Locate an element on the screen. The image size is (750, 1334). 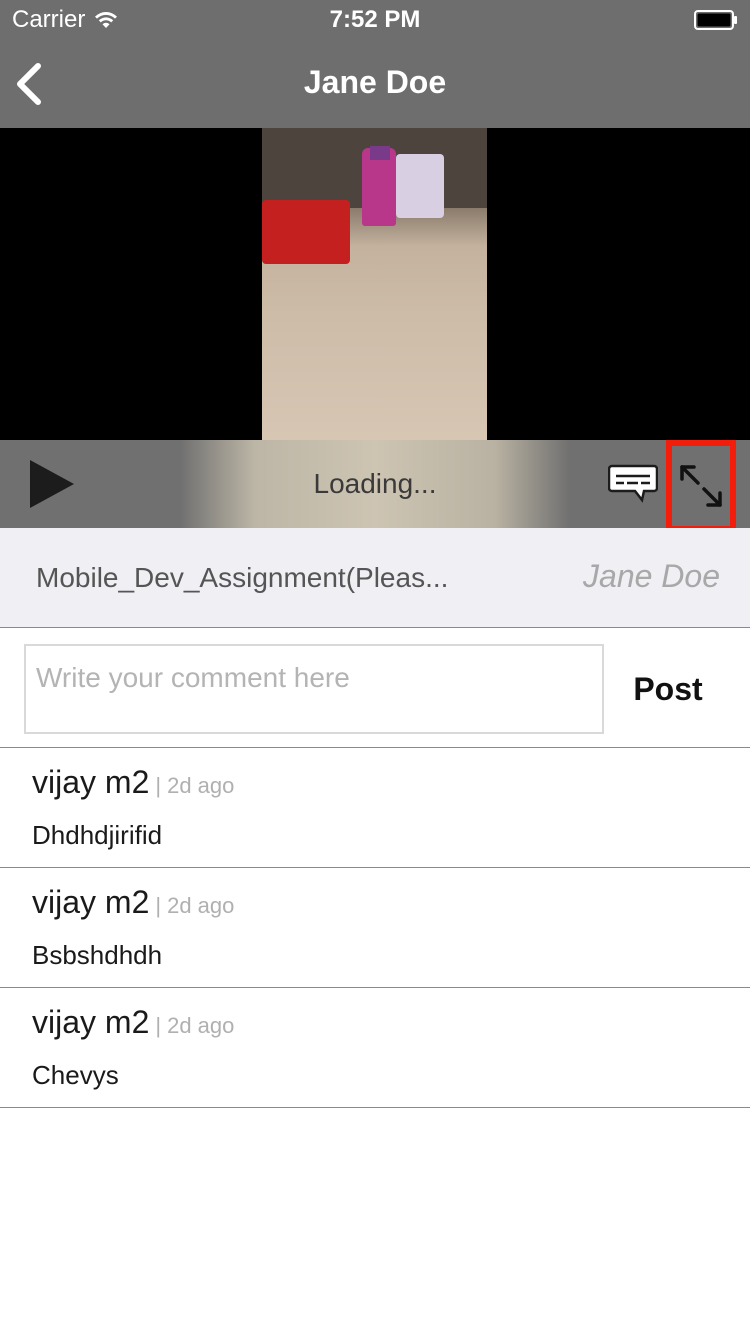
comment-item: vijay m2 | 2d ago Dhdhdjirifid is located at coordinates (375, 808).